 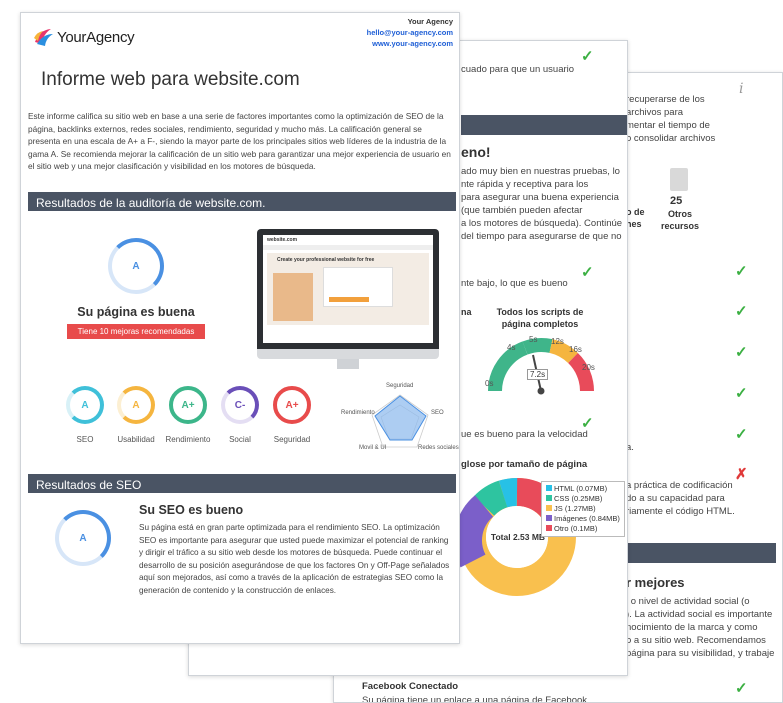 What do you see at coordinates (676, 201) in the screenshot?
I see `other-resources-value: 25` at bounding box center [676, 201].